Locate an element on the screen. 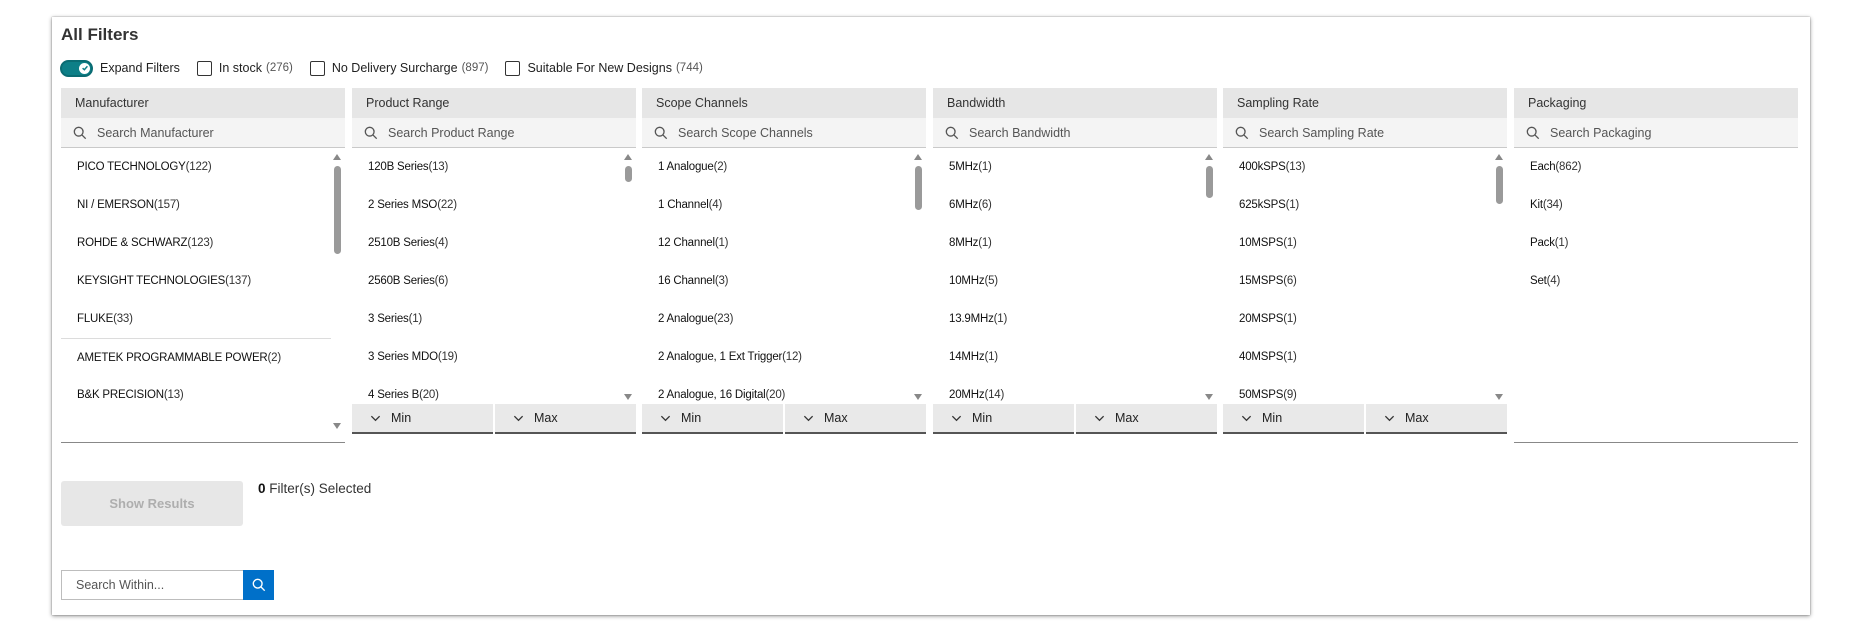 The image size is (1858, 631). no-surcharge-checkbox: No Delivery Surcharge (897) is located at coordinates (398, 68).